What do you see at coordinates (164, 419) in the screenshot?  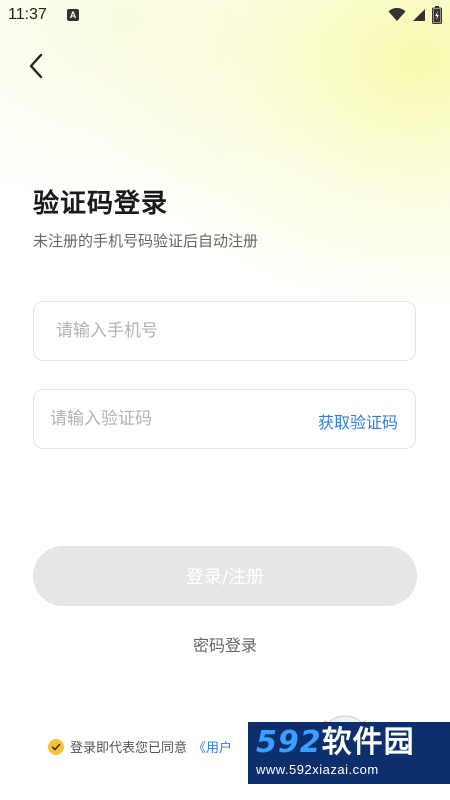 I see `verification-code-input` at bounding box center [164, 419].